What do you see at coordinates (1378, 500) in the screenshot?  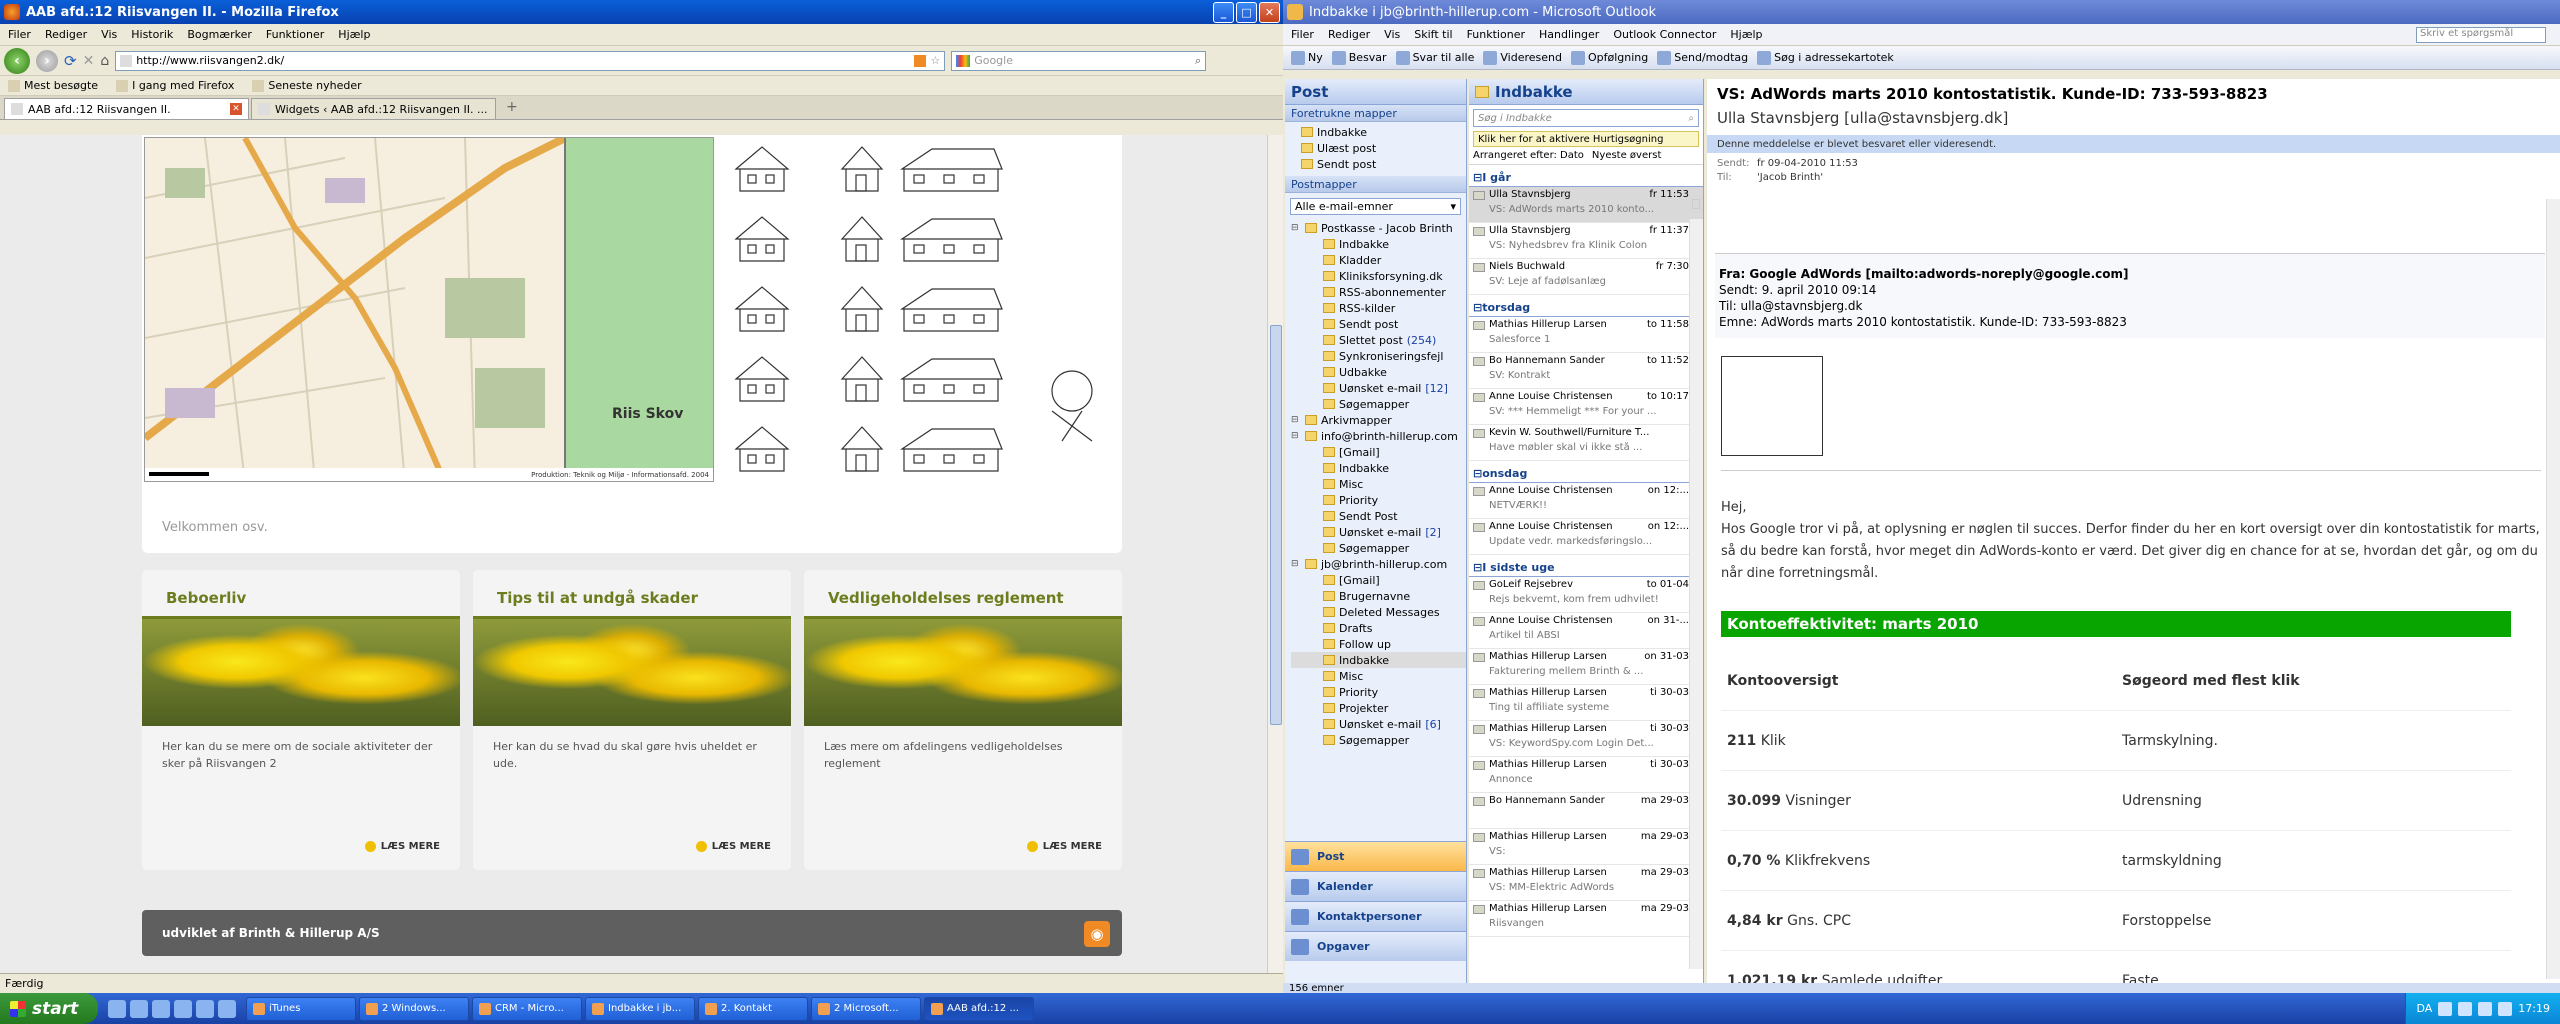 I see `folder-item: Priority` at bounding box center [1378, 500].